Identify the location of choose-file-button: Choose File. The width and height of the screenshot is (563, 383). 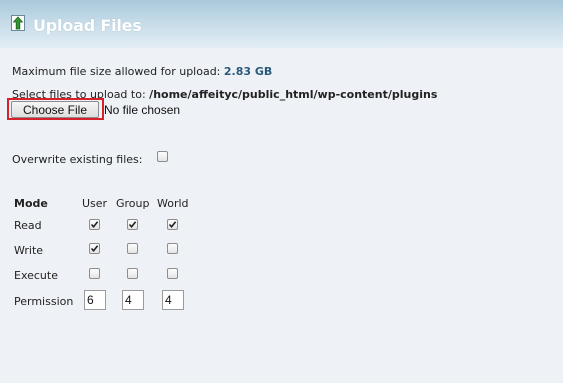
(55, 109).